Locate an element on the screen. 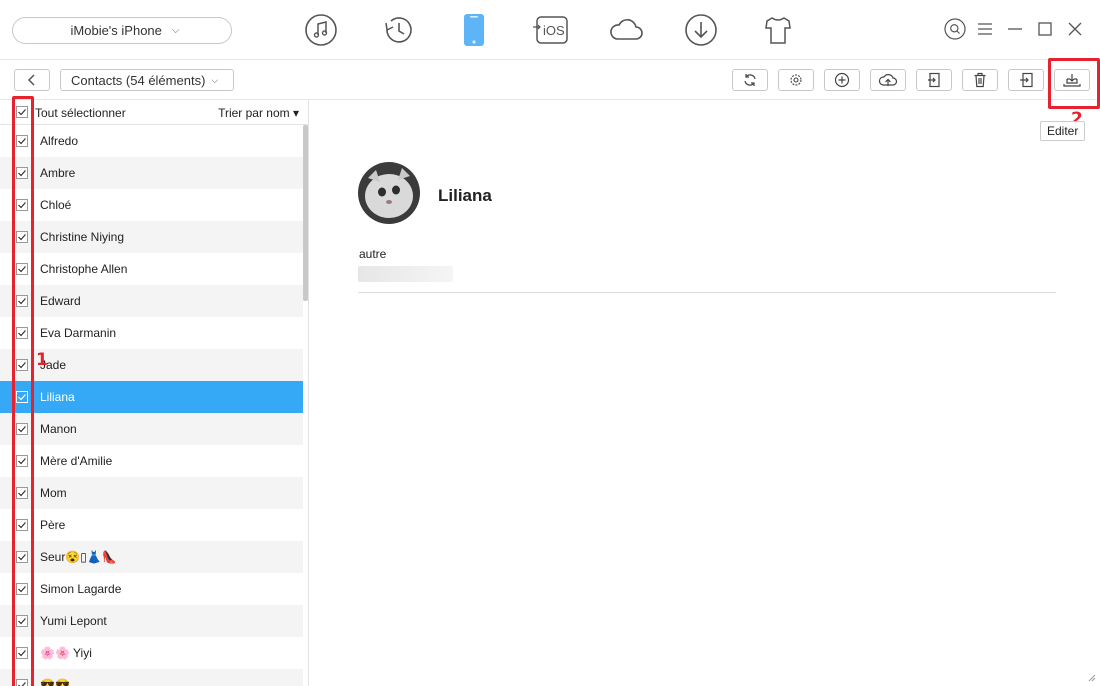 This screenshot has width=1100, height=686. contact-row: Edward is located at coordinates (151, 301).